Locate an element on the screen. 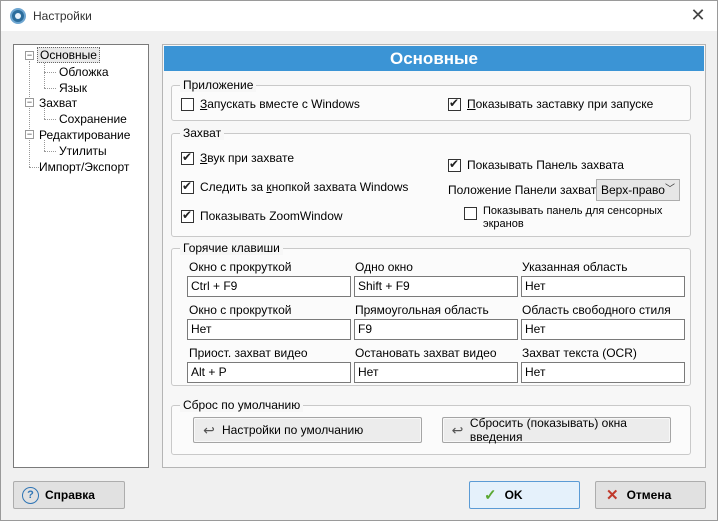 This screenshot has width=718, height=521. group-title: Горячие клавиши is located at coordinates (231, 248).